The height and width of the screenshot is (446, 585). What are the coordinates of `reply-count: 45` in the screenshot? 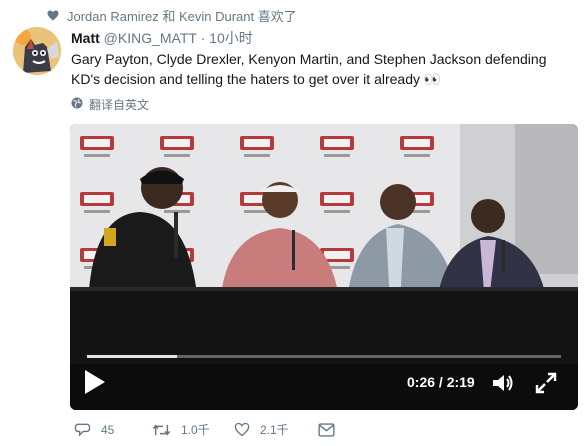 It's located at (108, 429).